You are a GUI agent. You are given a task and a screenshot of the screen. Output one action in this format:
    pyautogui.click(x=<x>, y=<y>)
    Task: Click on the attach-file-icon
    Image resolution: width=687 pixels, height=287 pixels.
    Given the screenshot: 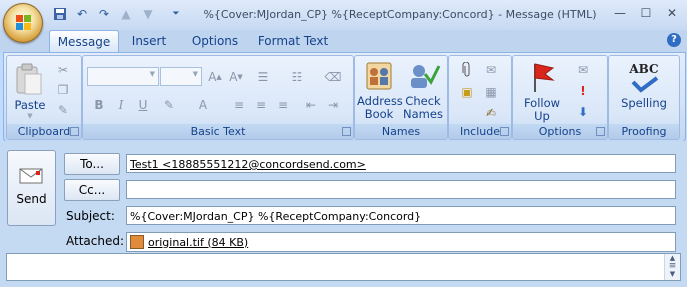 What is the action you would take?
    pyautogui.click(x=467, y=70)
    